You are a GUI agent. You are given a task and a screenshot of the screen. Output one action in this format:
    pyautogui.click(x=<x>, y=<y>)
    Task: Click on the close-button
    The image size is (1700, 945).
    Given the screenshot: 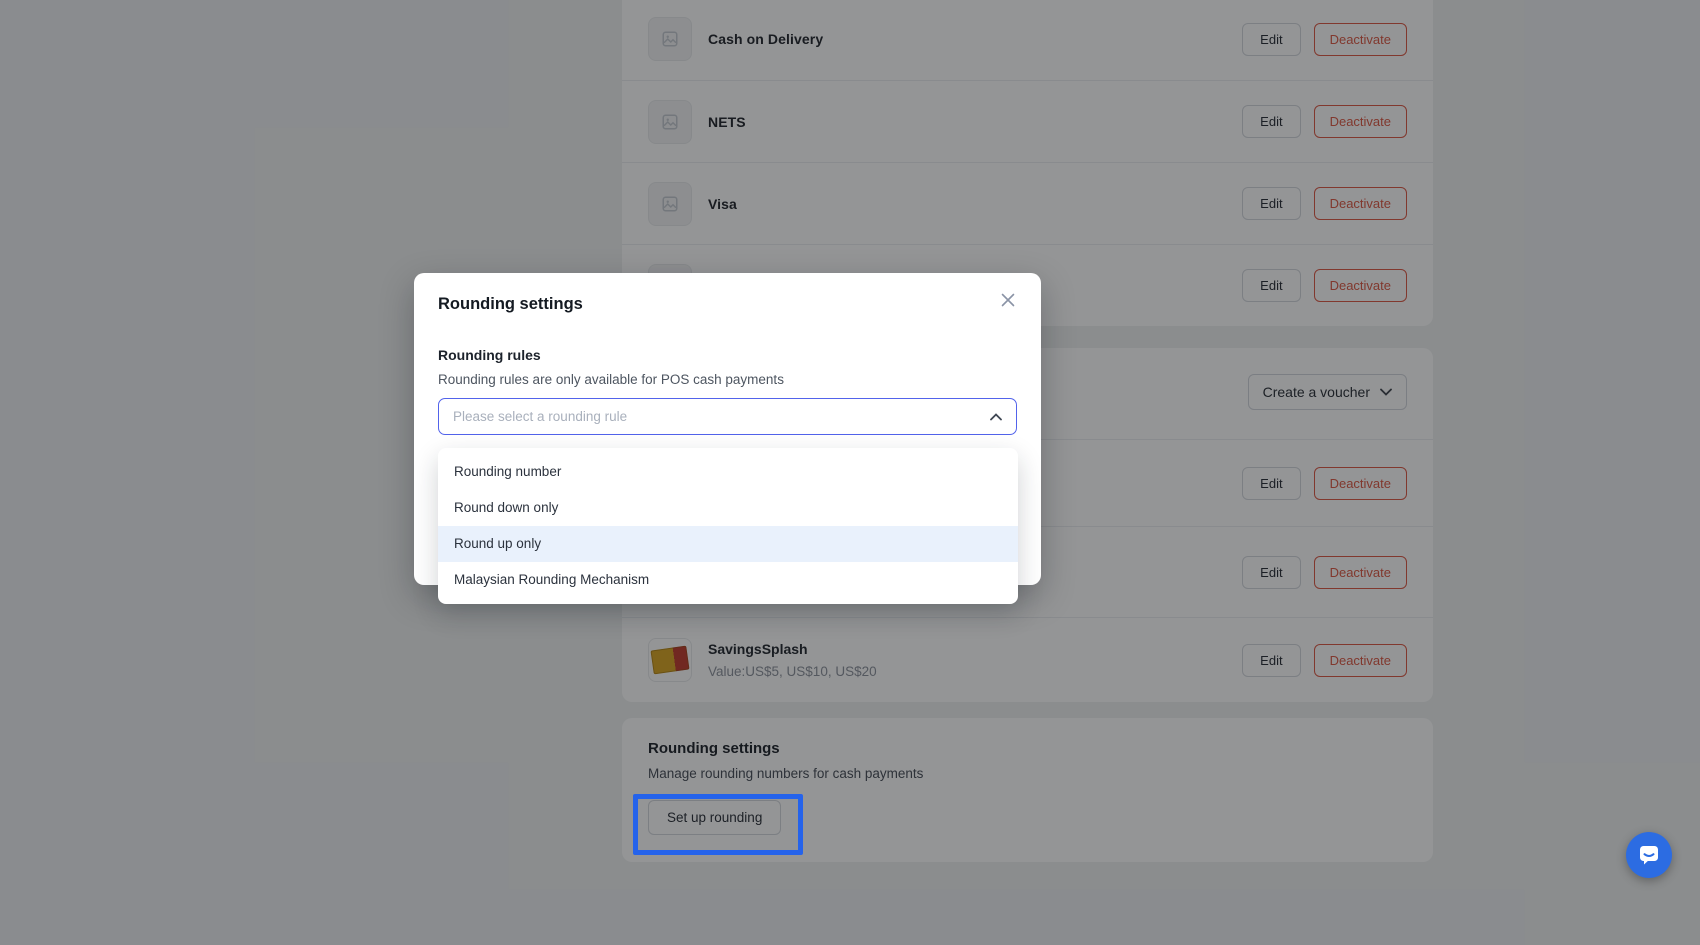 What is the action you would take?
    pyautogui.click(x=1008, y=300)
    